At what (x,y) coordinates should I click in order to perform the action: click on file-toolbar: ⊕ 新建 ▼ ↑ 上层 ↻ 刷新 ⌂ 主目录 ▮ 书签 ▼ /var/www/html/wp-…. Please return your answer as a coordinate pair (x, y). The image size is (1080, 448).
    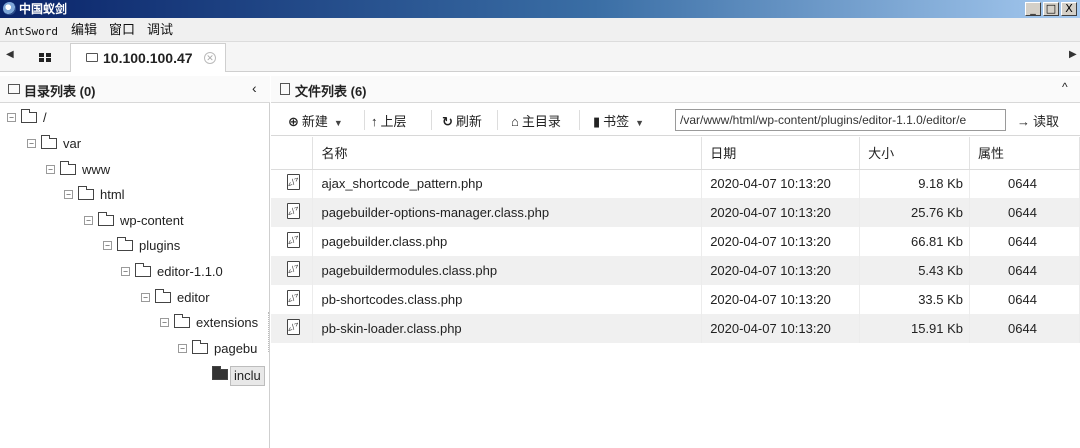
    Looking at the image, I should click on (675, 120).